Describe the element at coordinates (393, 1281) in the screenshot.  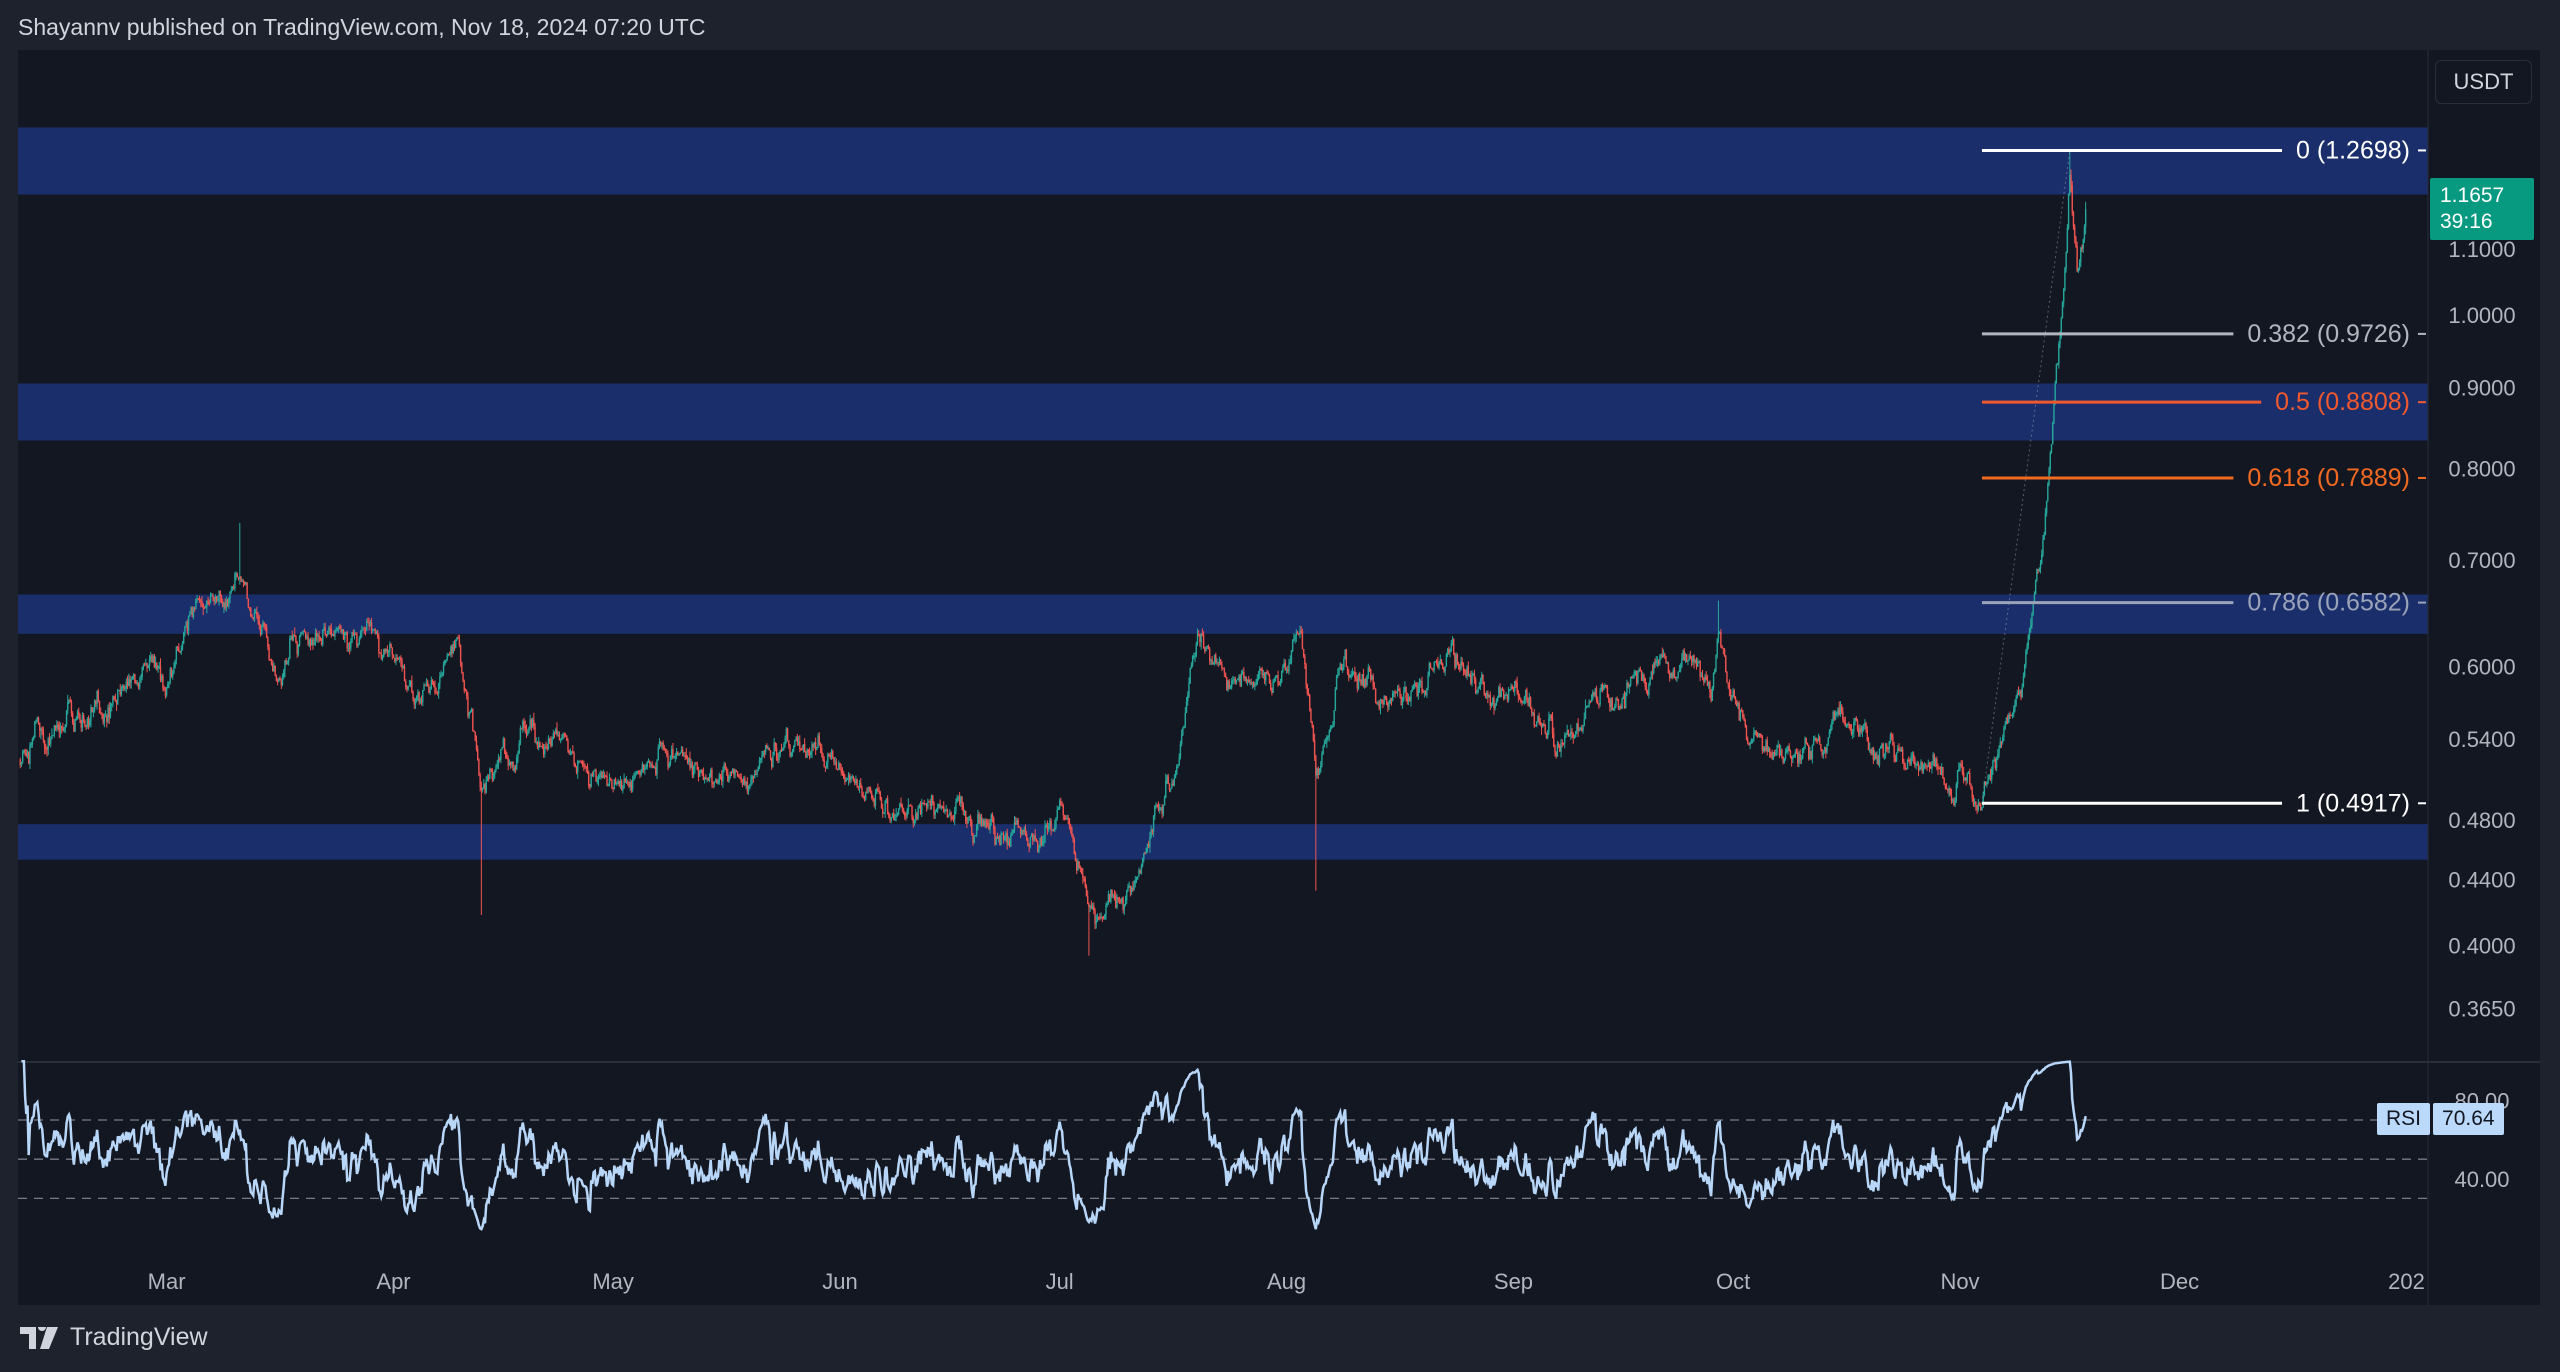
I see `time-tick-label: Apr` at that location.